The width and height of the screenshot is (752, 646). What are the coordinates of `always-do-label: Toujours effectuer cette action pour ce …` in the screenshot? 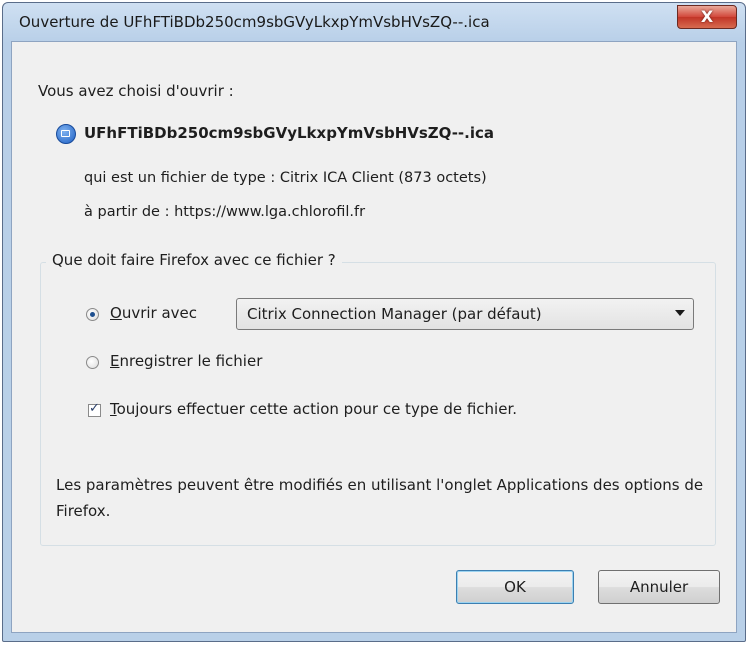 It's located at (313, 409).